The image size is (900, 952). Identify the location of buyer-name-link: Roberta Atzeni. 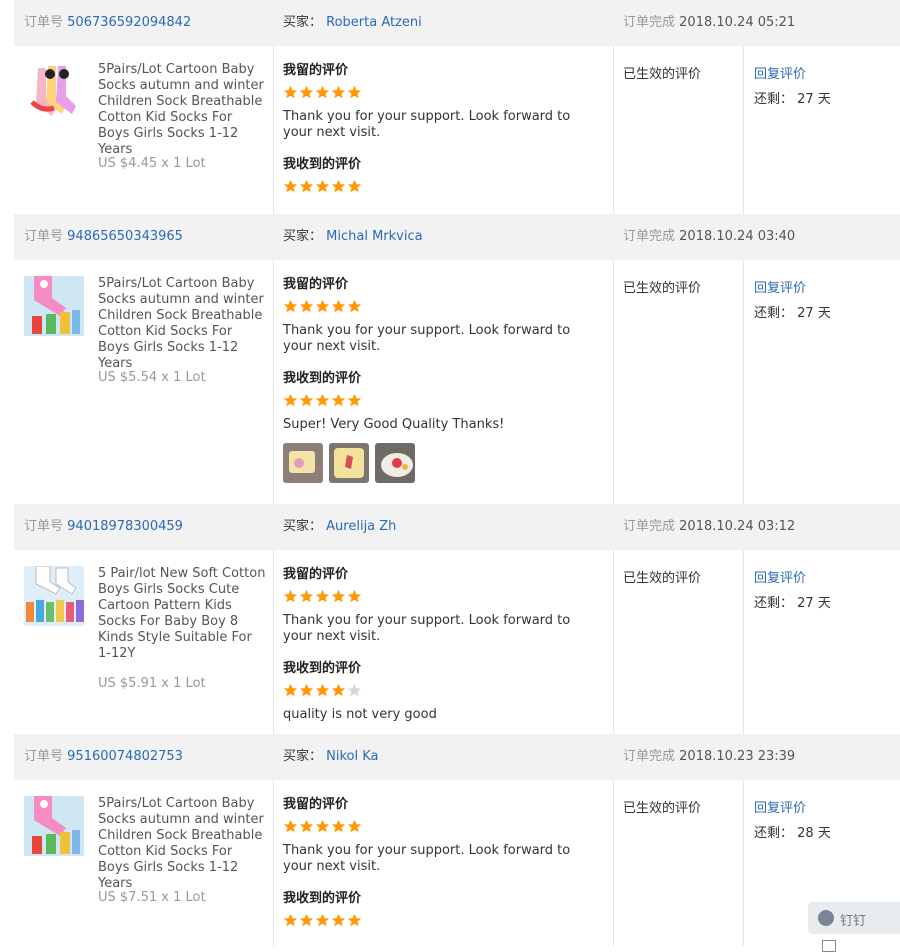
(374, 22).